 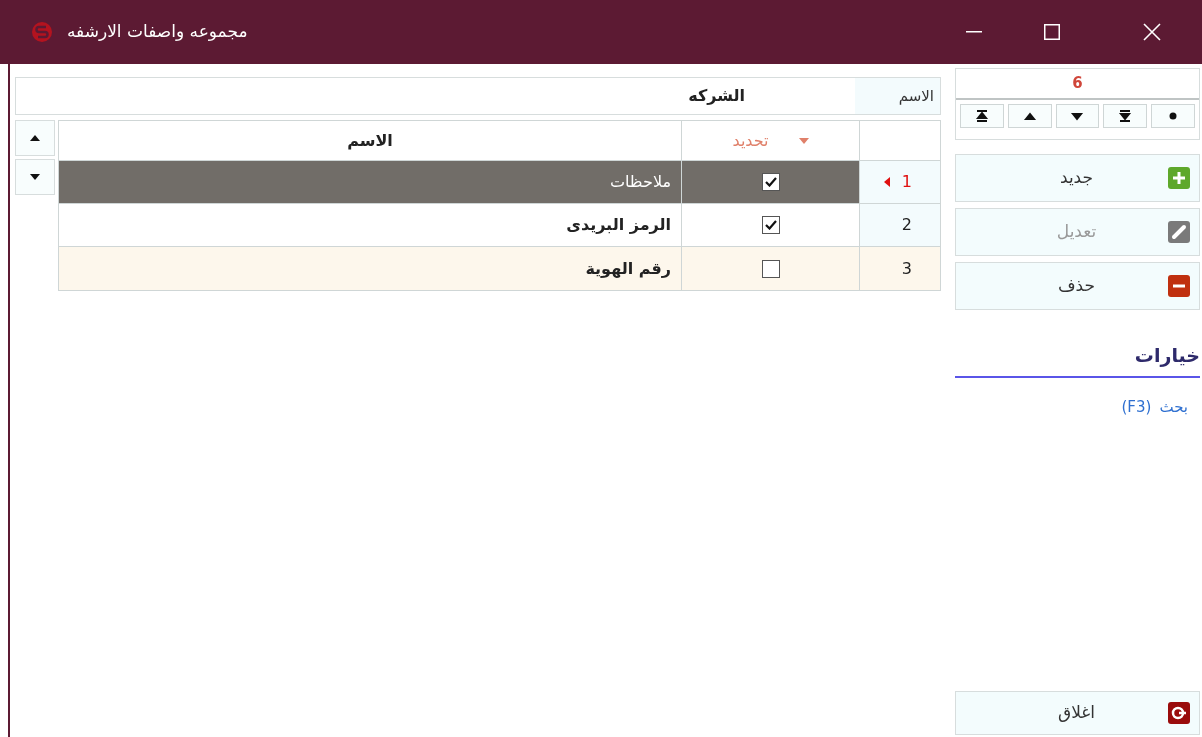 I want to click on field-label: الاسم, so click(x=897, y=96).